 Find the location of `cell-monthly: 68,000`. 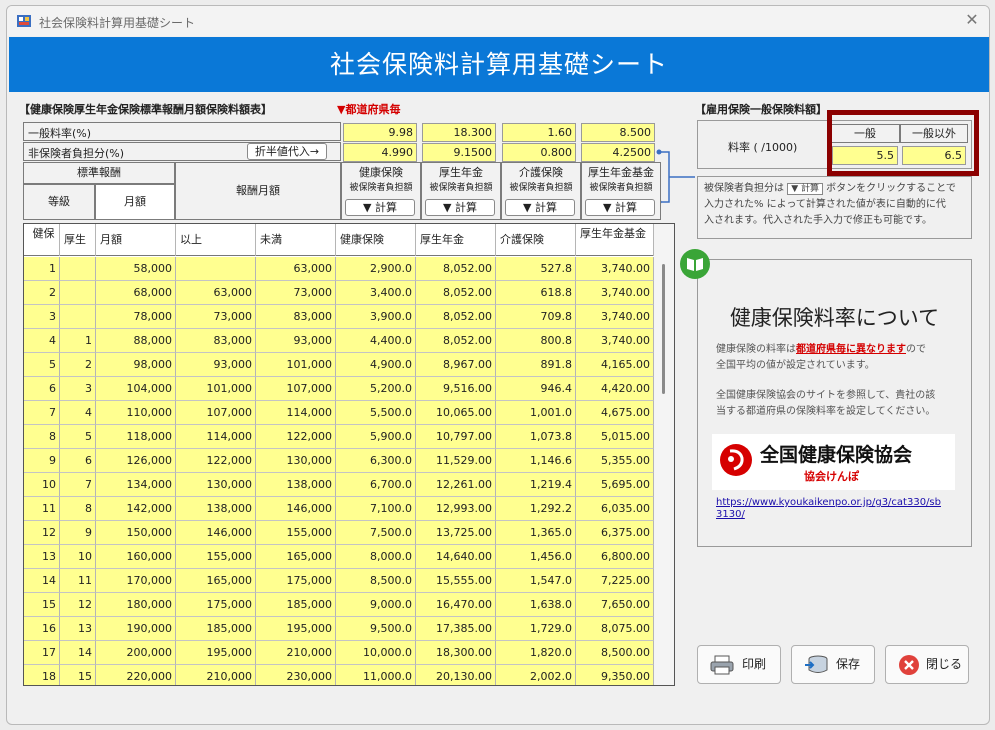

cell-monthly: 68,000 is located at coordinates (136, 293).